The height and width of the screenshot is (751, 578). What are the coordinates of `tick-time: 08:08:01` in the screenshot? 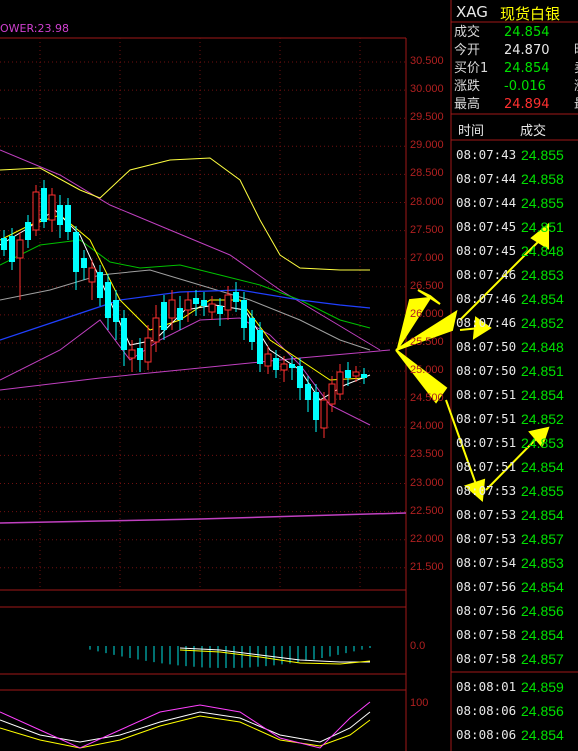 It's located at (486, 686).